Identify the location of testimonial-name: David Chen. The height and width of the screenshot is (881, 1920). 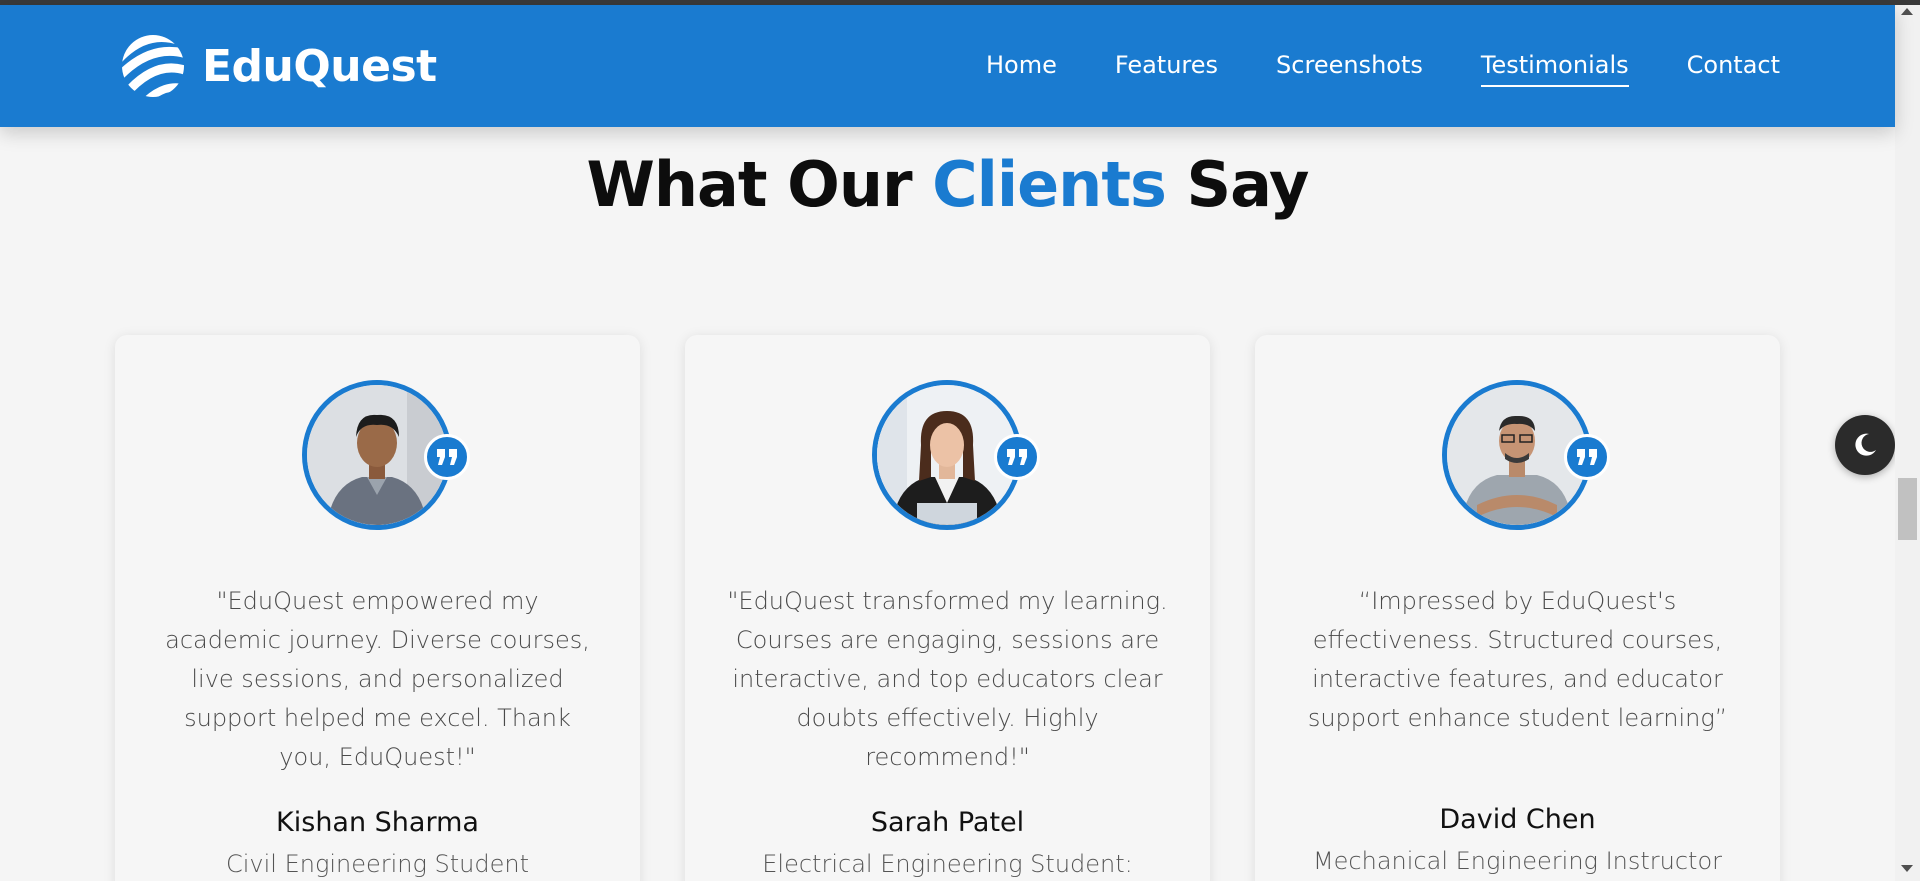
(1517, 819).